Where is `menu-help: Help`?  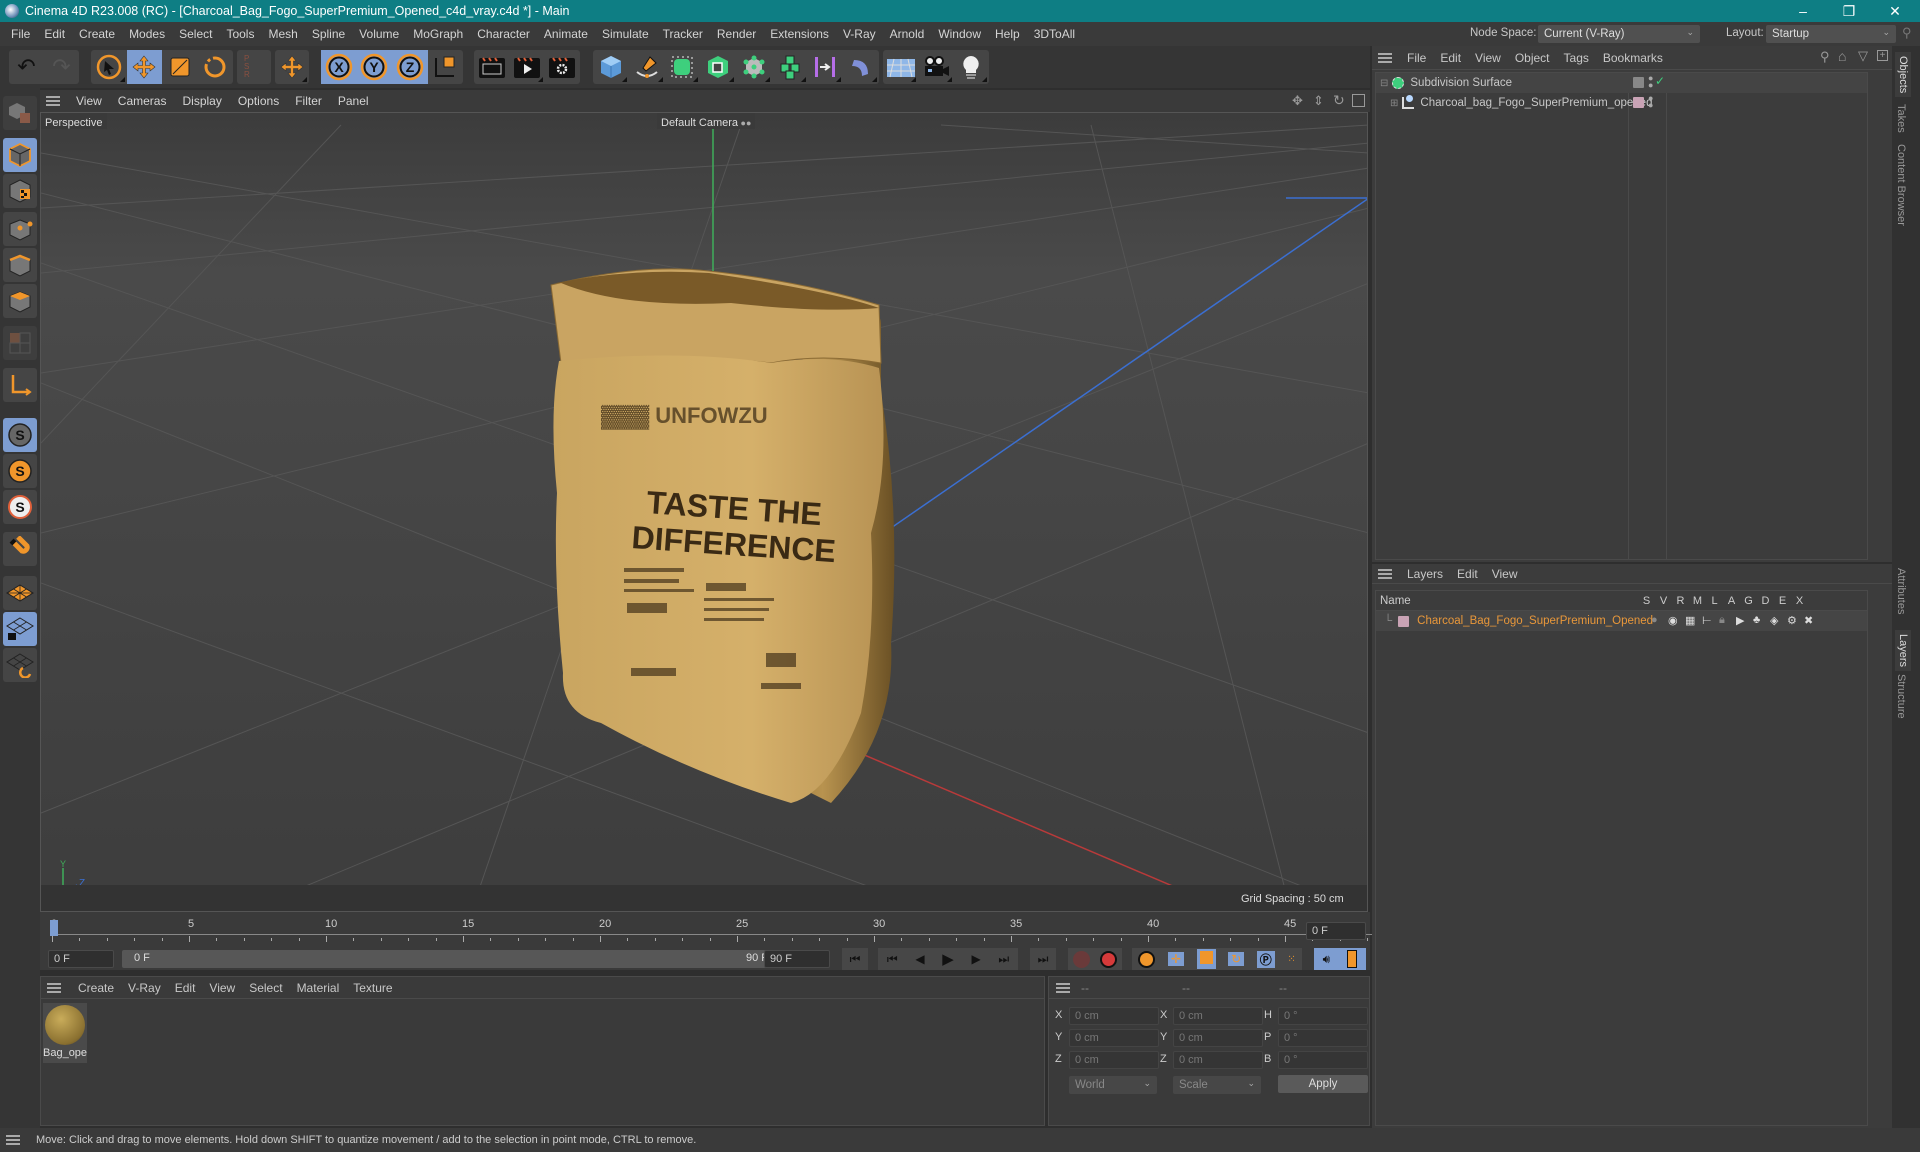
menu-help: Help is located at coordinates (1007, 34).